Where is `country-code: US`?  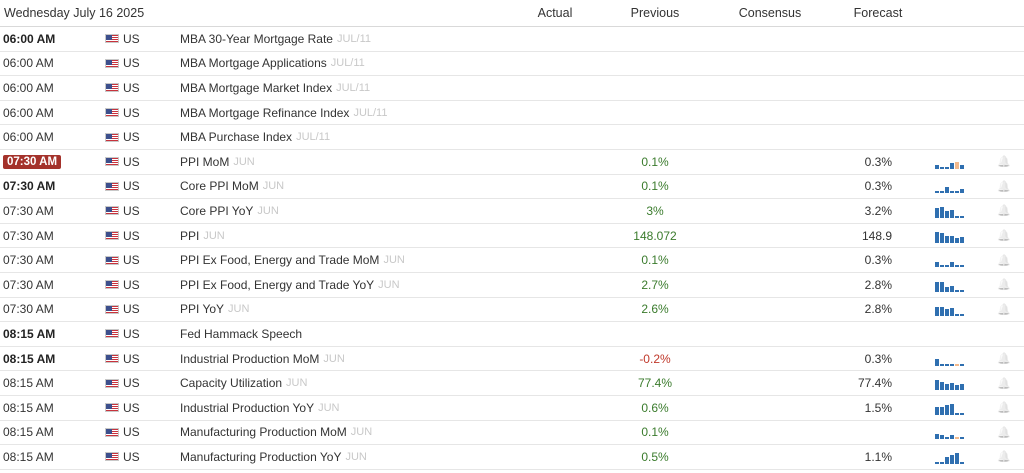
country-code: US is located at coordinates (131, 358).